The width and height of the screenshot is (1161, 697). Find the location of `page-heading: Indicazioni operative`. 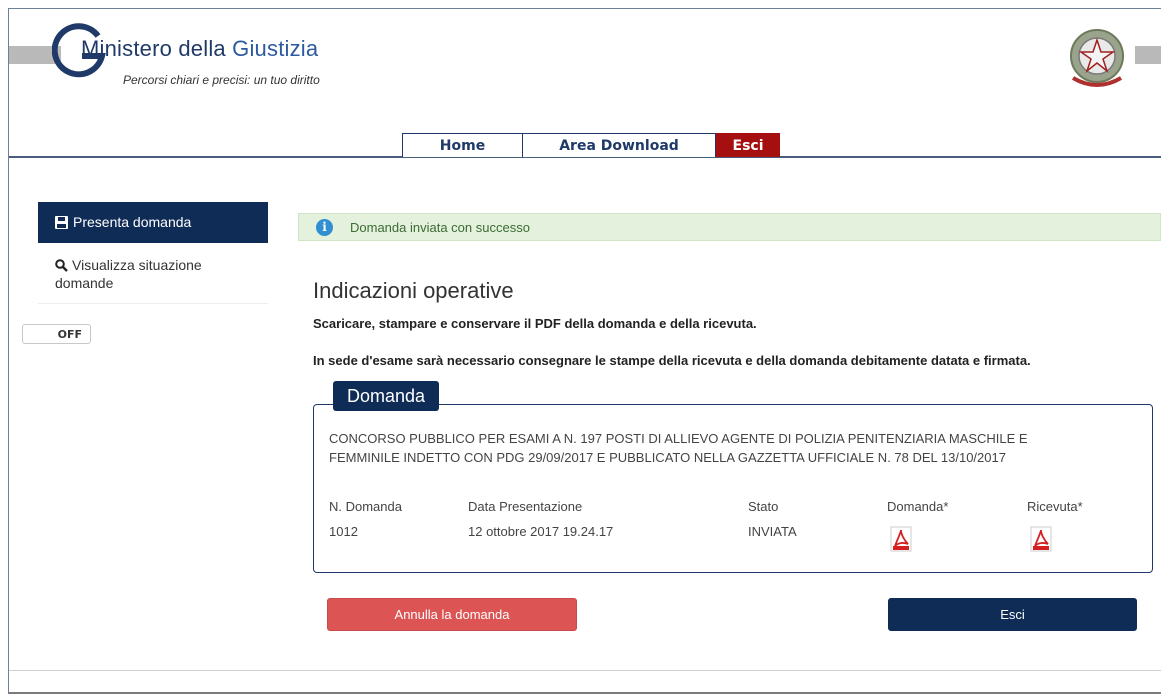

page-heading: Indicazioni operative is located at coordinates (413, 290).